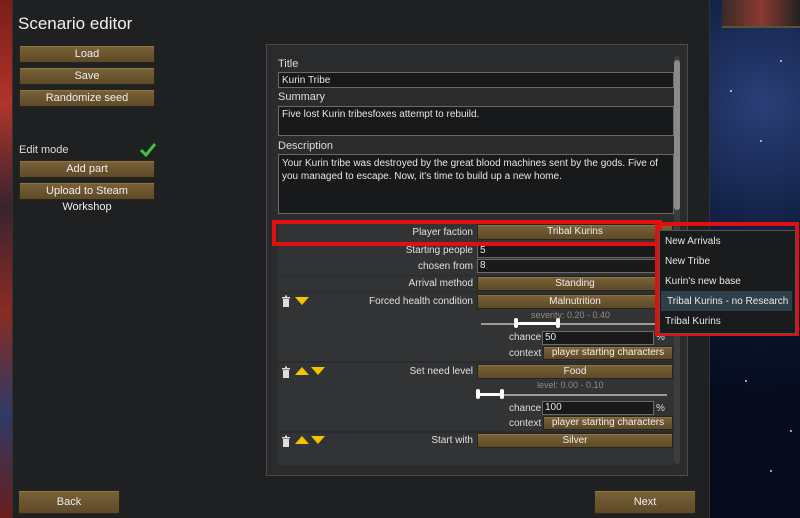 This screenshot has height=518, width=800. I want to click on highlight-player-faction, so click(467, 233).